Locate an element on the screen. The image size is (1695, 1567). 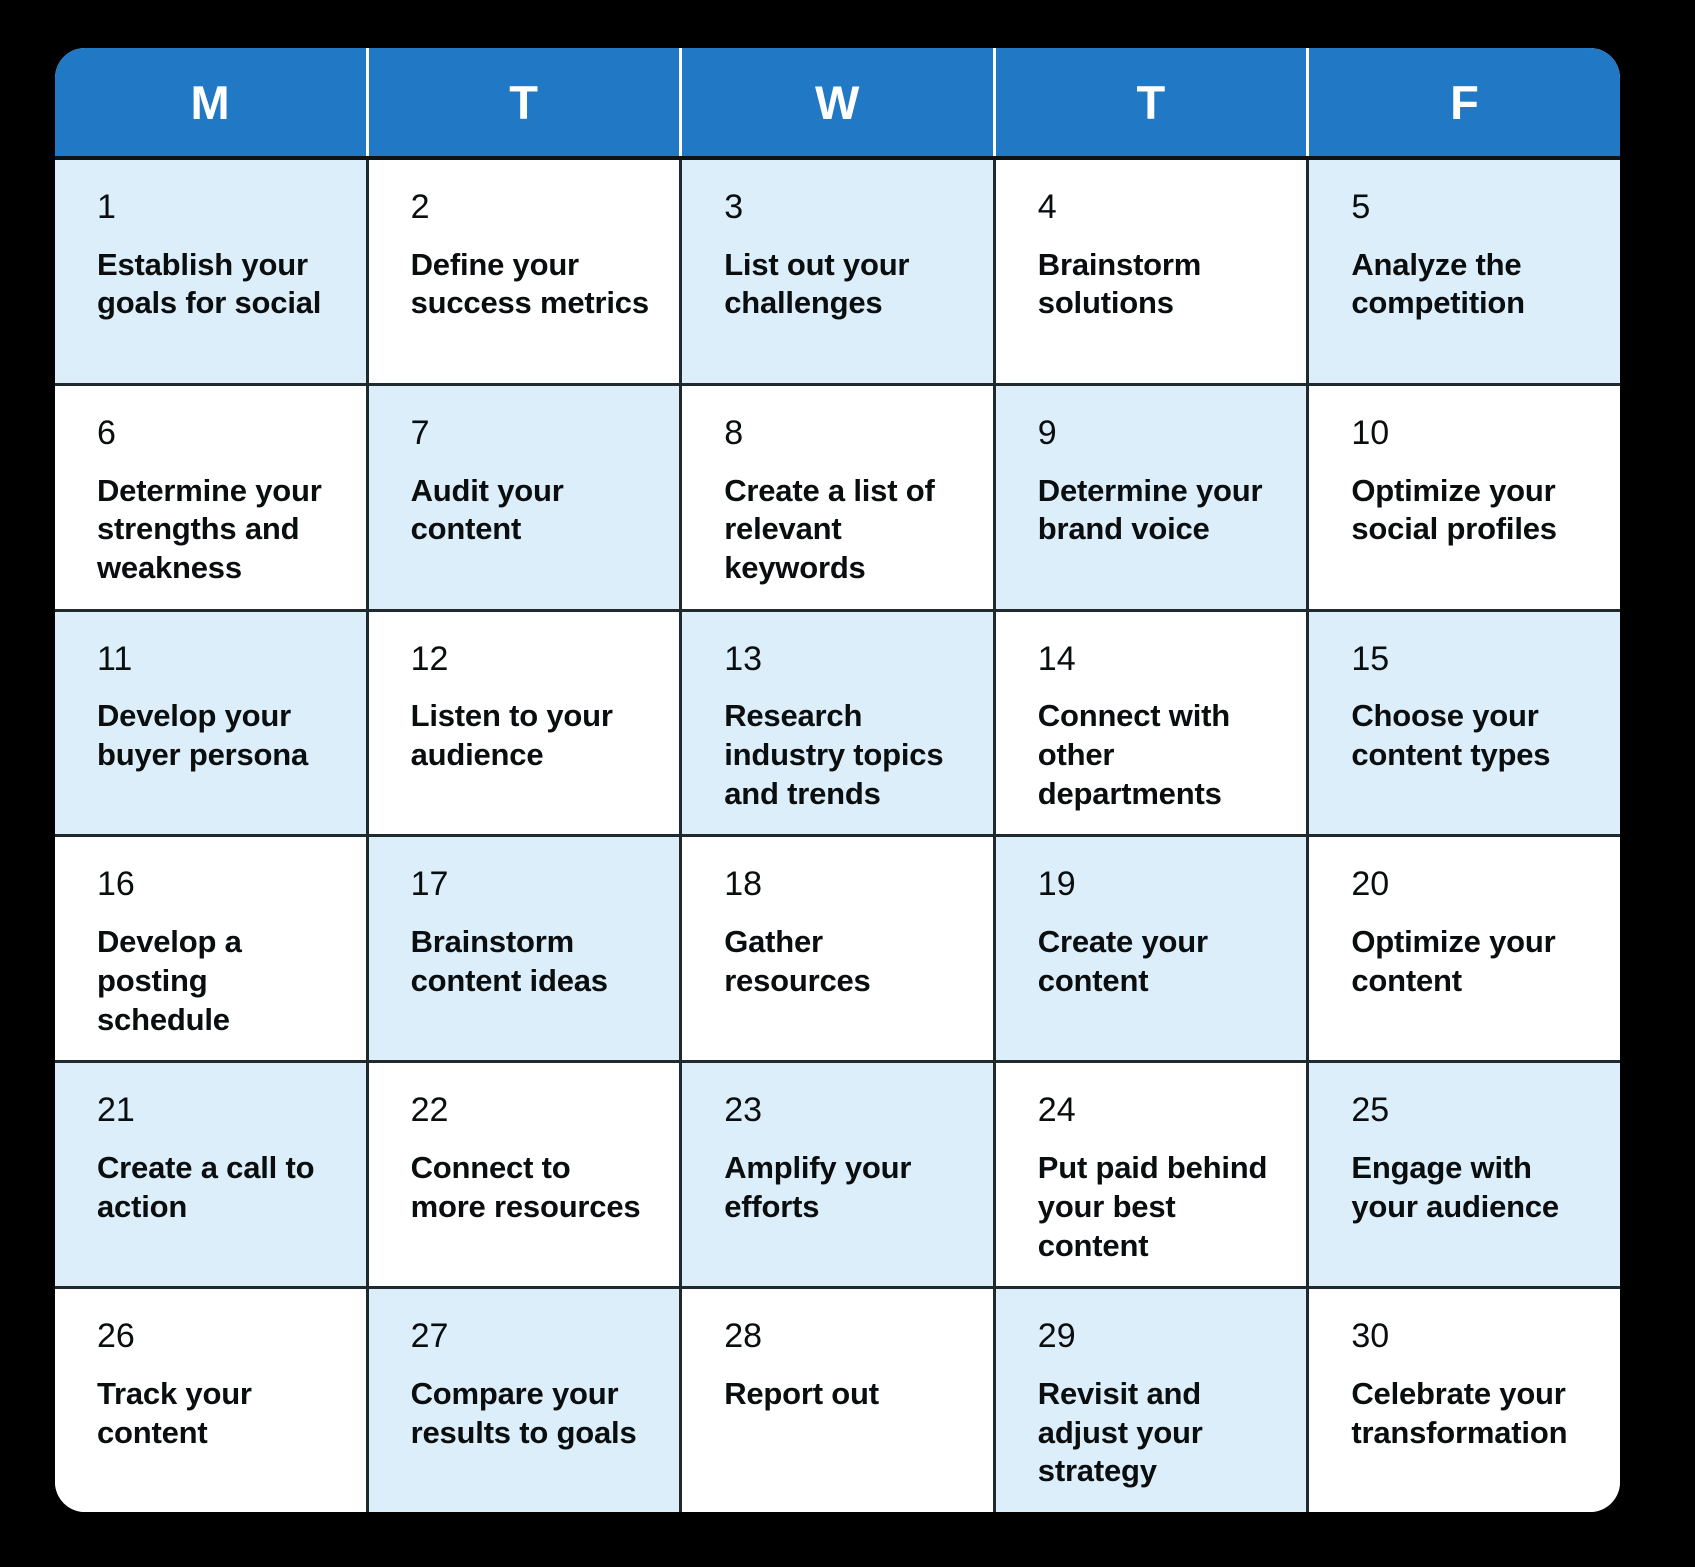
day-number: 7 is located at coordinates (420, 432).